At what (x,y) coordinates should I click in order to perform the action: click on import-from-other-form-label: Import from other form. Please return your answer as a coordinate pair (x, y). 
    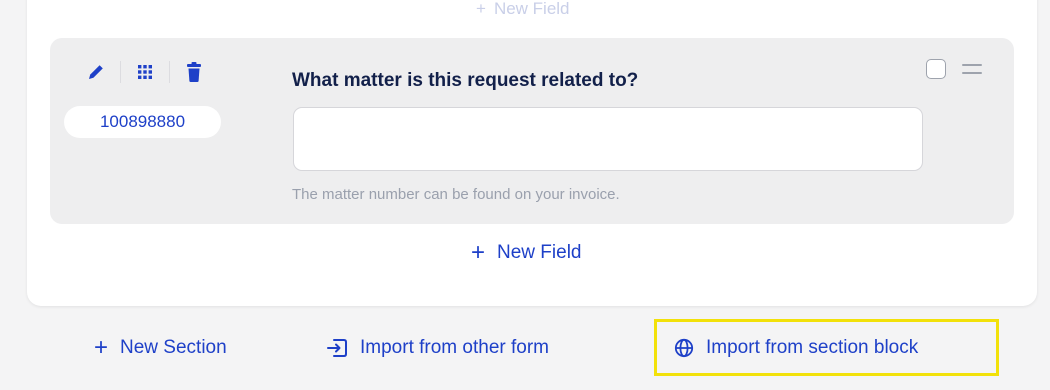
    Looking at the image, I should click on (454, 347).